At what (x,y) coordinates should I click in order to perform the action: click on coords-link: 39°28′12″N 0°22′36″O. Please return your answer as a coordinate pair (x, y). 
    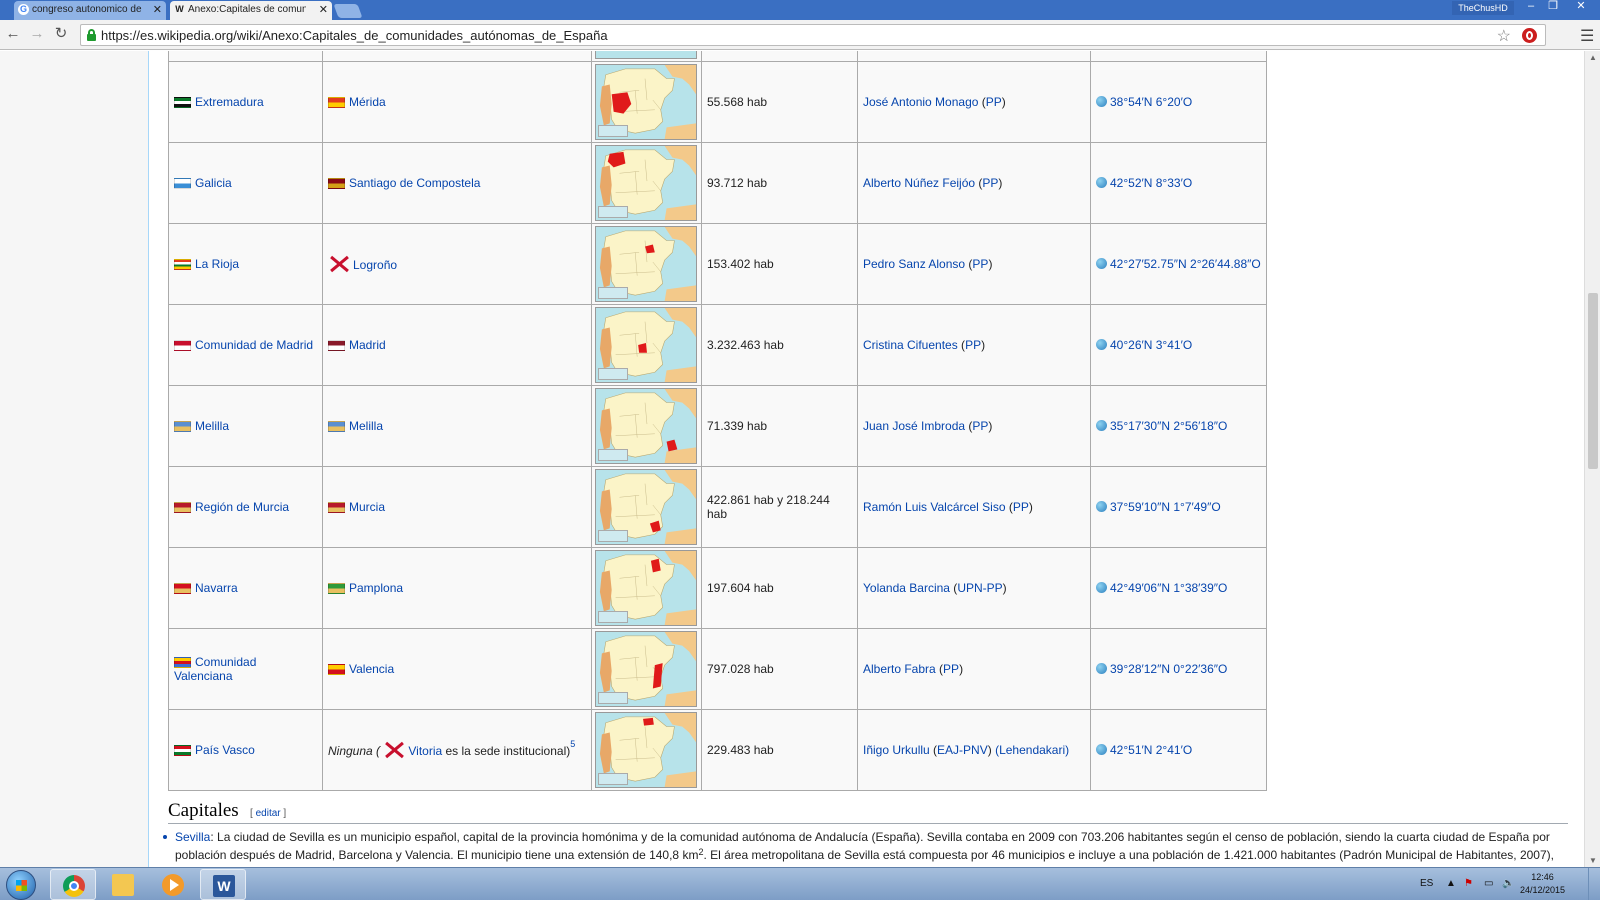
    Looking at the image, I should click on (1168, 669).